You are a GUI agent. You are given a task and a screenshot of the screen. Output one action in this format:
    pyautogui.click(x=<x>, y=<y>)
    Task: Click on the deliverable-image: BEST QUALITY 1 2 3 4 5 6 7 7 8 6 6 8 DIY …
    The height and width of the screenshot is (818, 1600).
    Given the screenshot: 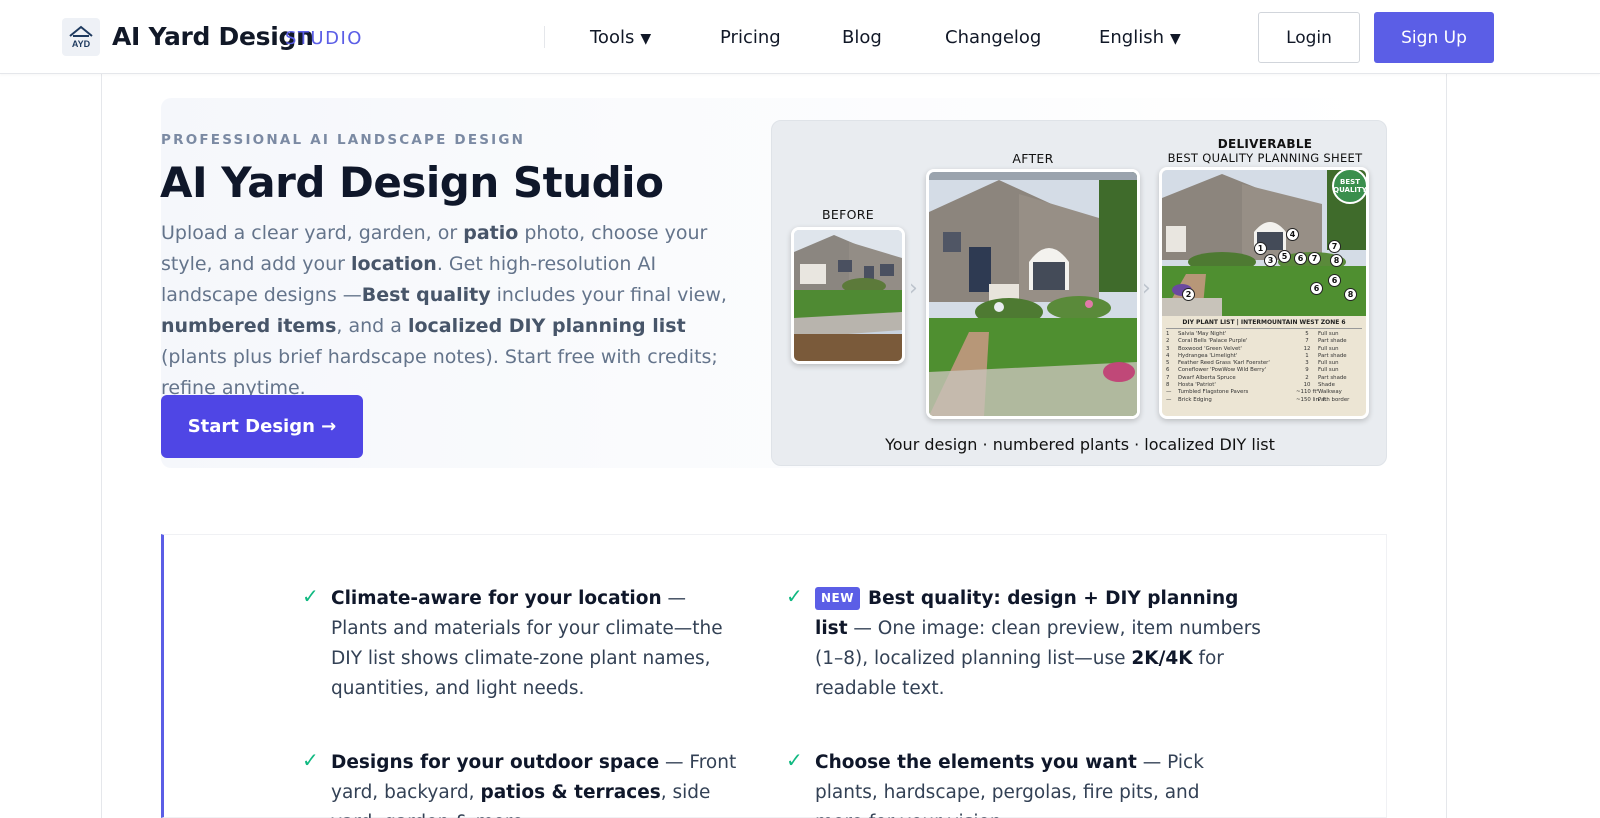 What is the action you would take?
    pyautogui.click(x=1264, y=293)
    